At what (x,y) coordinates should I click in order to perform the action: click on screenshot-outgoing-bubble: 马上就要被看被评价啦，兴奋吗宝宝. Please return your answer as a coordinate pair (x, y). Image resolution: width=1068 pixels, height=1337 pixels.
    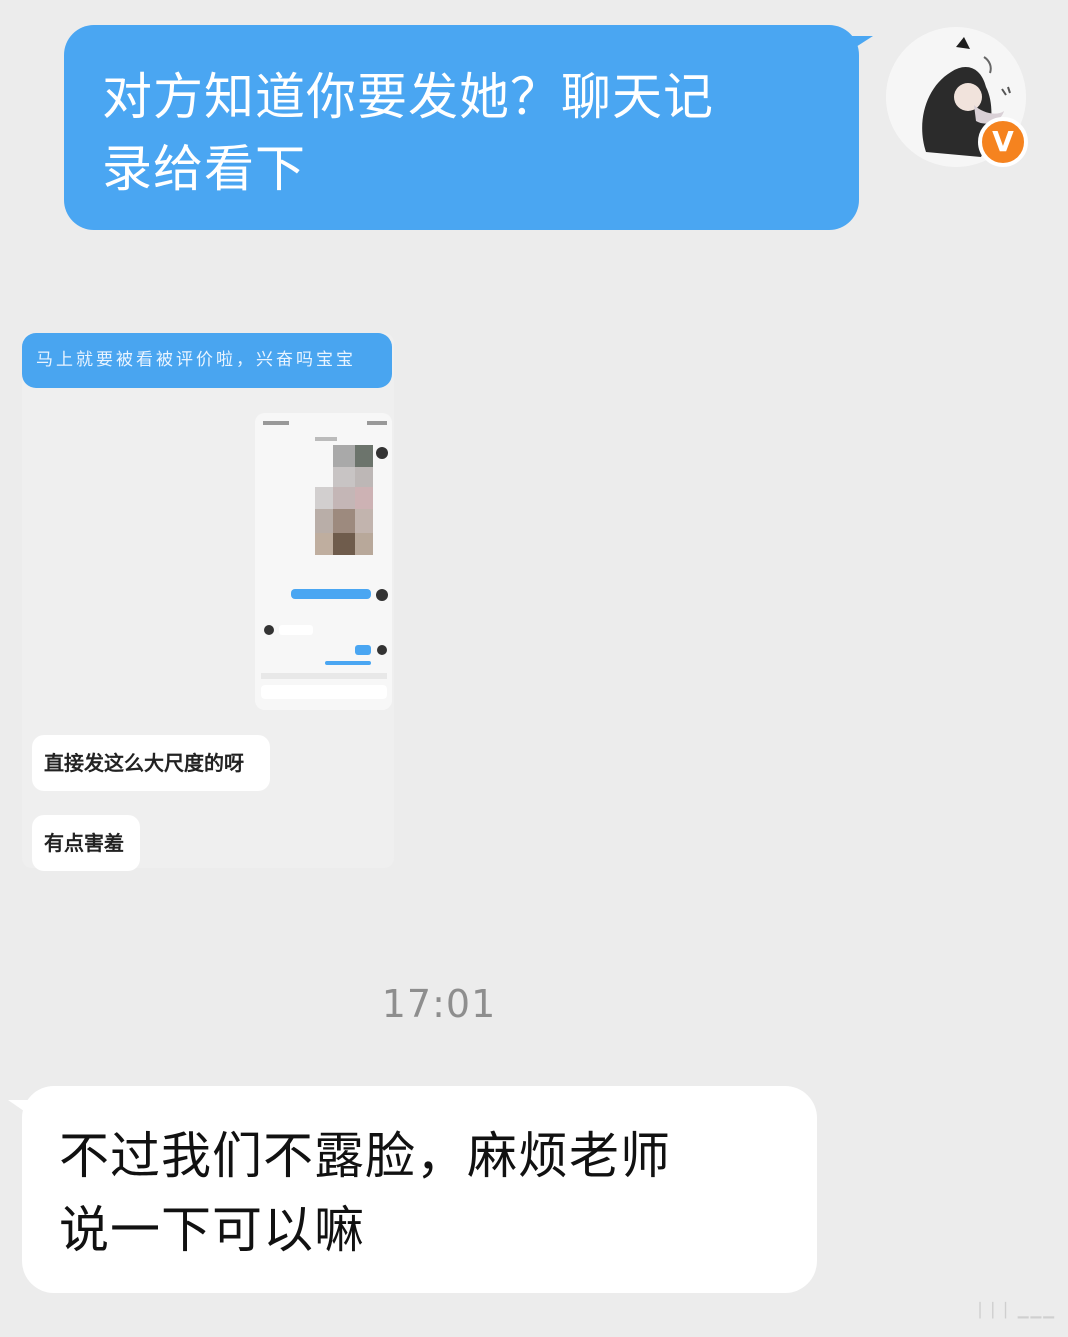
    Looking at the image, I should click on (207, 360).